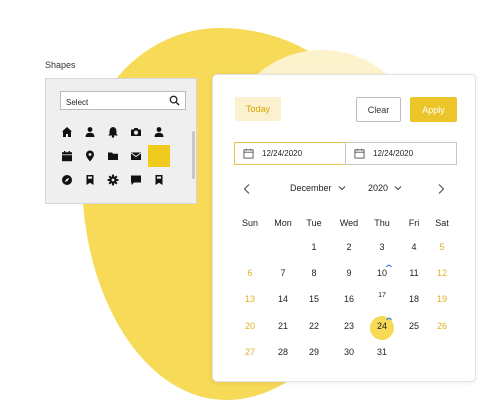 The width and height of the screenshot is (500, 411). Describe the element at coordinates (382, 326) in the screenshot. I see `selected-day: 24` at that location.